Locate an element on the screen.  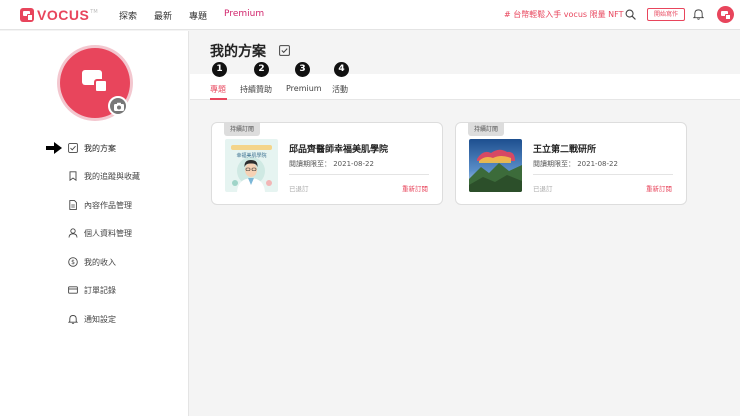
document-icon is located at coordinates (73, 205).